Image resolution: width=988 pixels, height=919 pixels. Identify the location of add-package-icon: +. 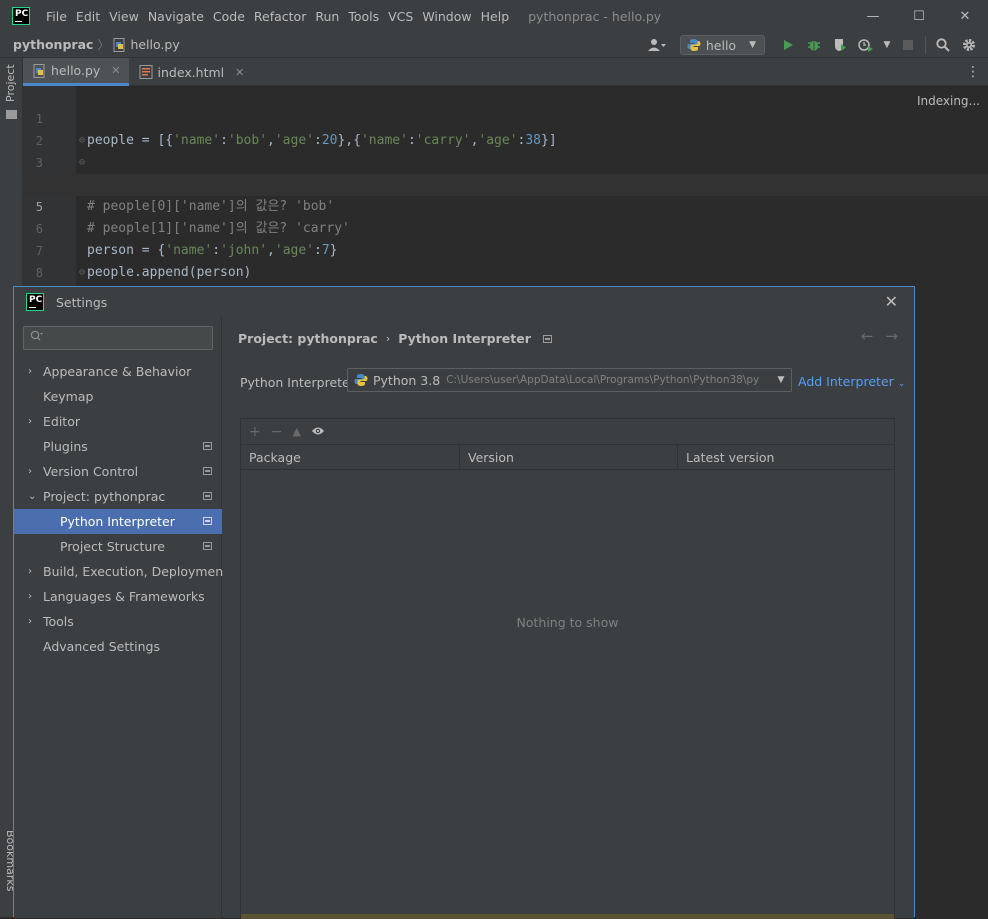
(255, 432).